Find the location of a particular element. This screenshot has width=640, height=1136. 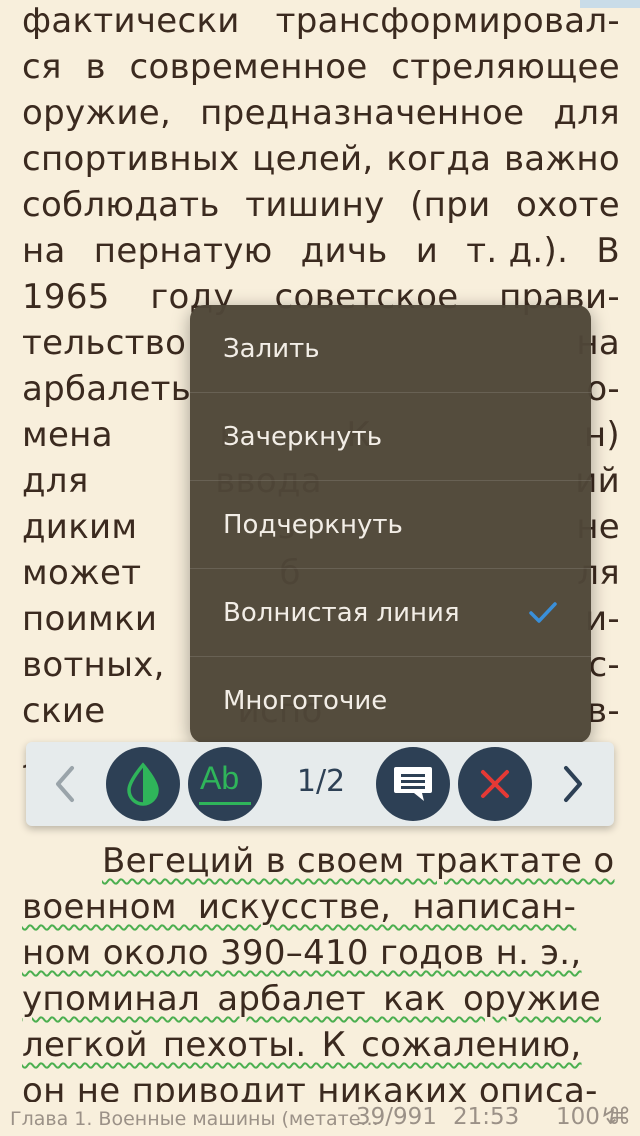

color-button is located at coordinates (143, 784).